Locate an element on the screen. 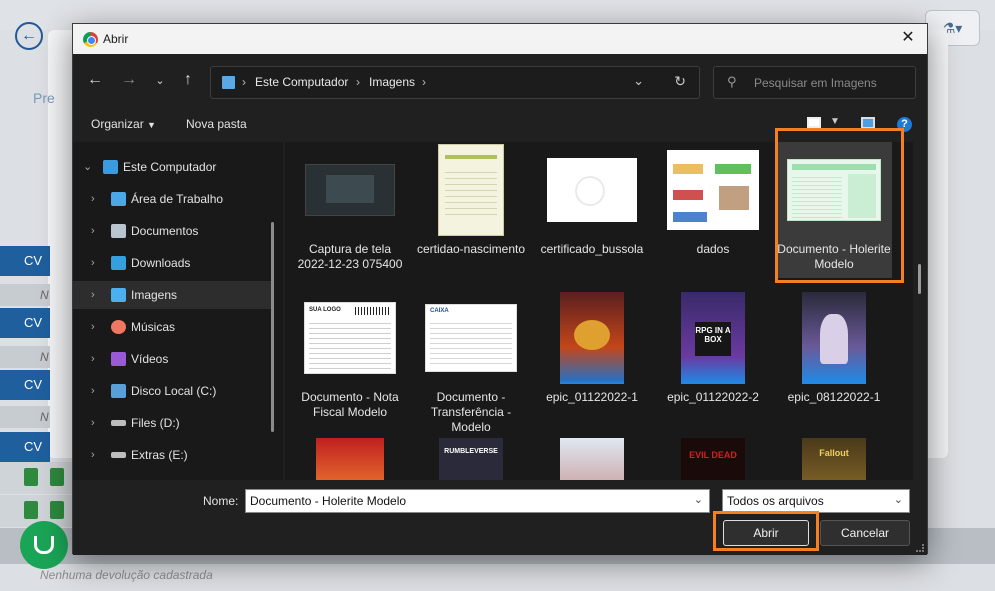 The height and width of the screenshot is (591, 995). chat-icon is located at coordinates (44, 545).